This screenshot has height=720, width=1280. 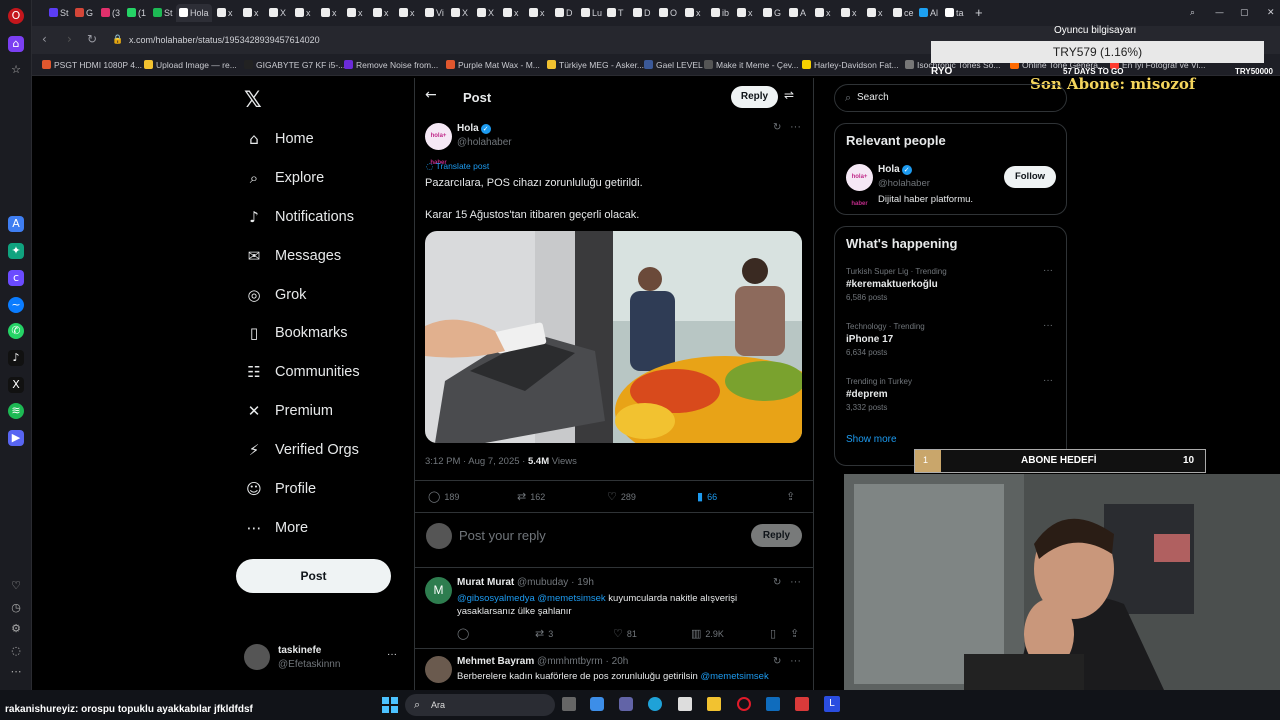 I want to click on search-input: ⌕ Search, so click(x=950, y=98).